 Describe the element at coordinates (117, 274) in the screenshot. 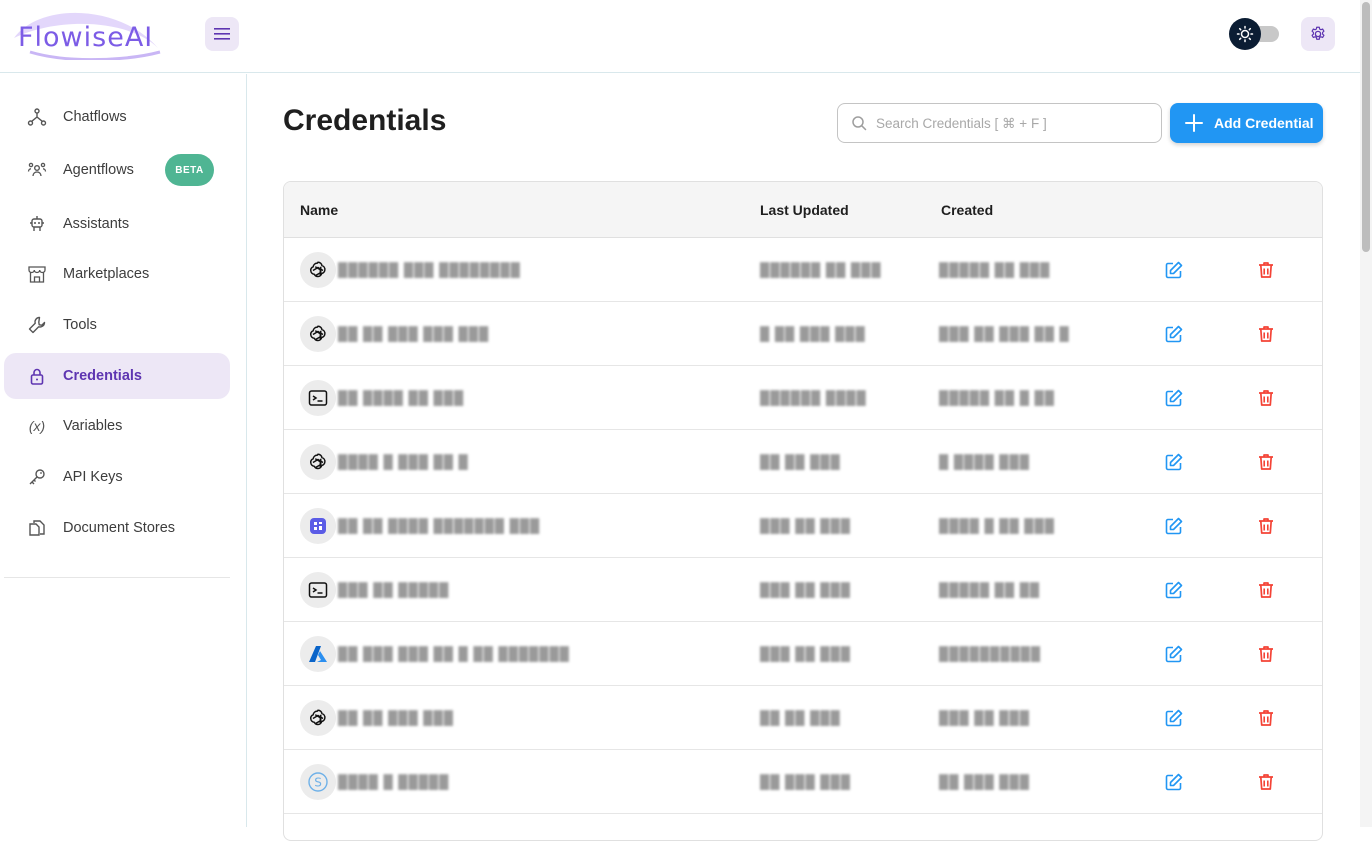

I see `sidebar-item-marketplaces: Marketplaces` at that location.